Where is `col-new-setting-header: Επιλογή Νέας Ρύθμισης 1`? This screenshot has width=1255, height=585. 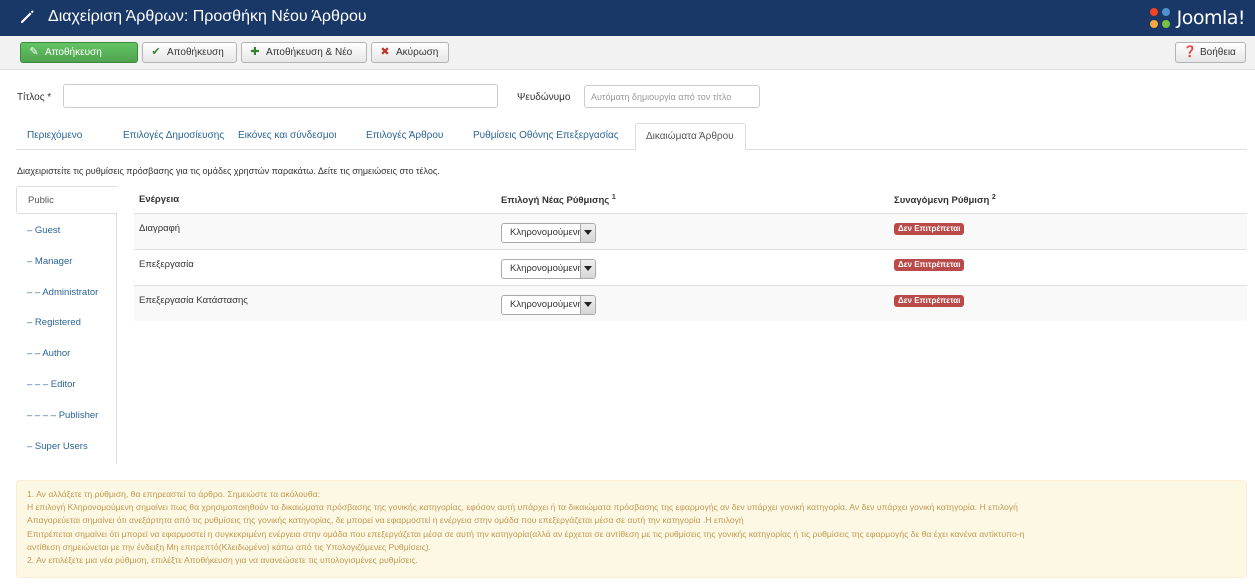 col-new-setting-header: Επιλογή Νέας Ρύθμισης 1 is located at coordinates (558, 200).